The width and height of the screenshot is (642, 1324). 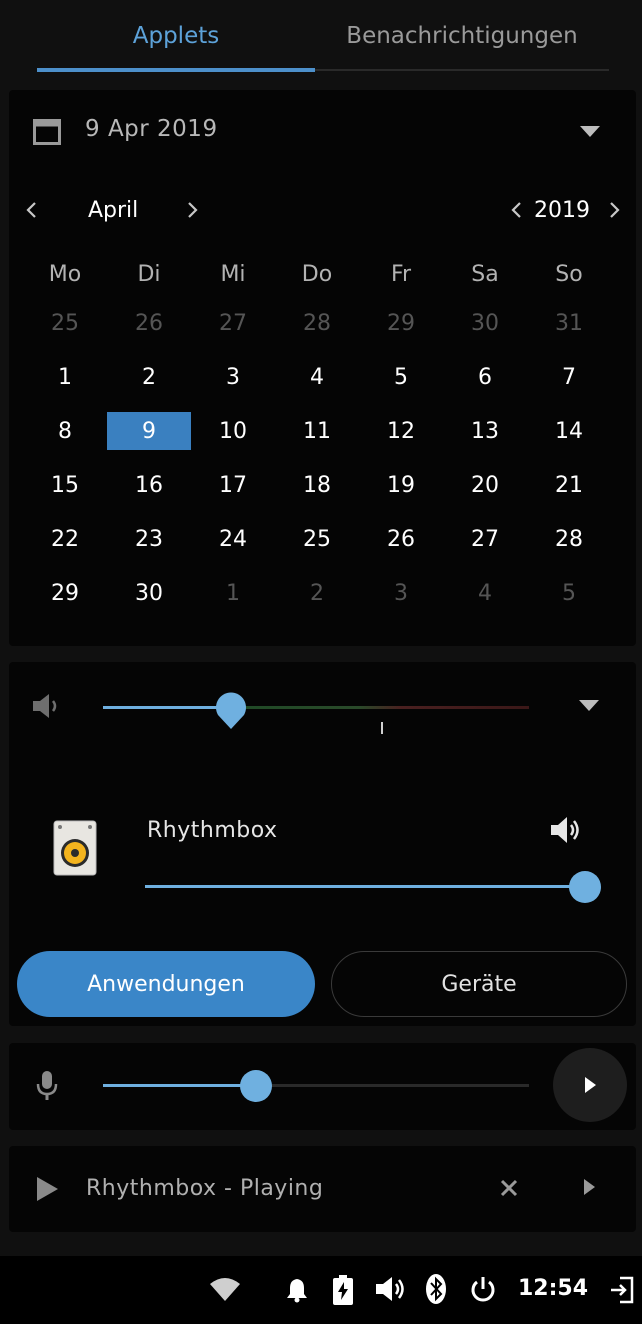 I want to click on calendar-day-other-month: 25, so click(x=65, y=323).